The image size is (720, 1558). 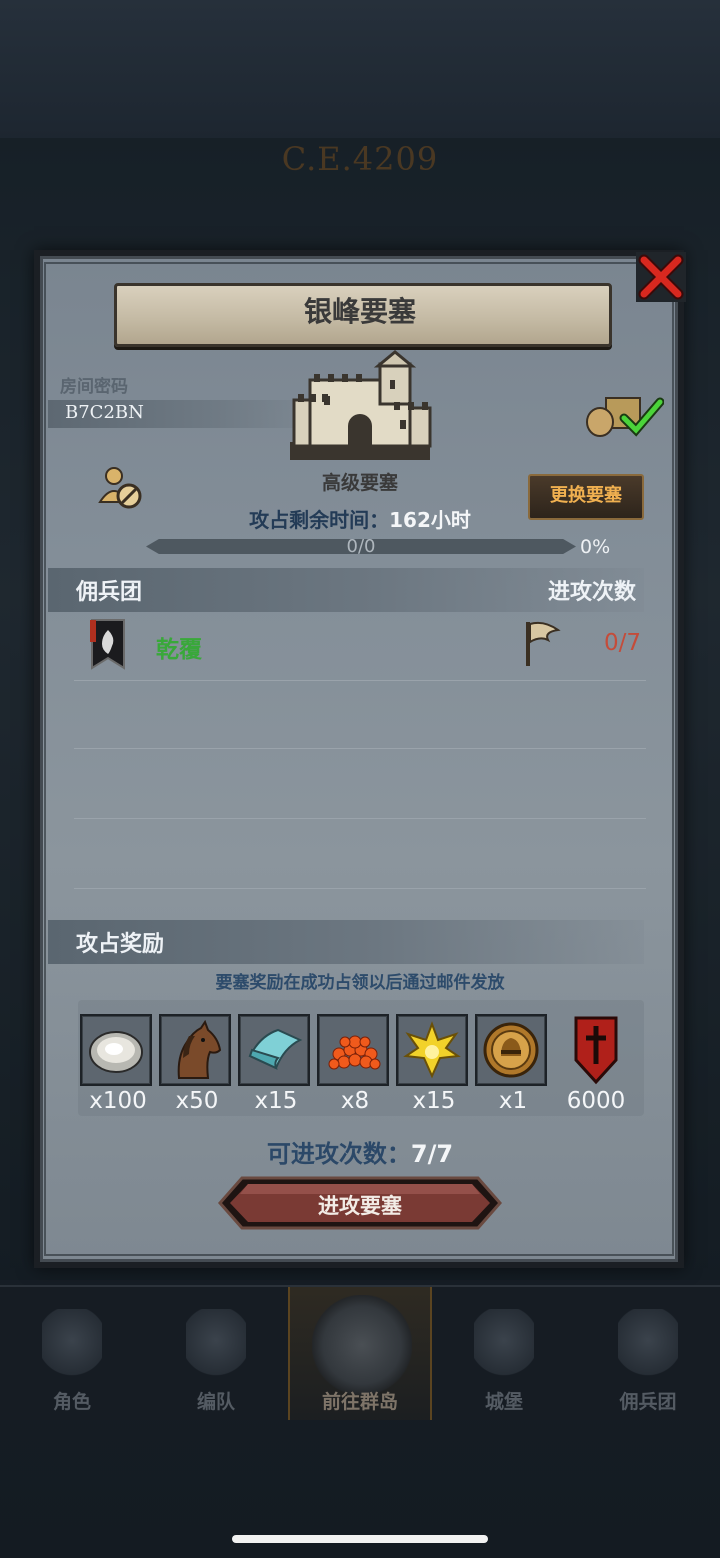 I want to click on reward-item-fish-roe, so click(x=353, y=1050).